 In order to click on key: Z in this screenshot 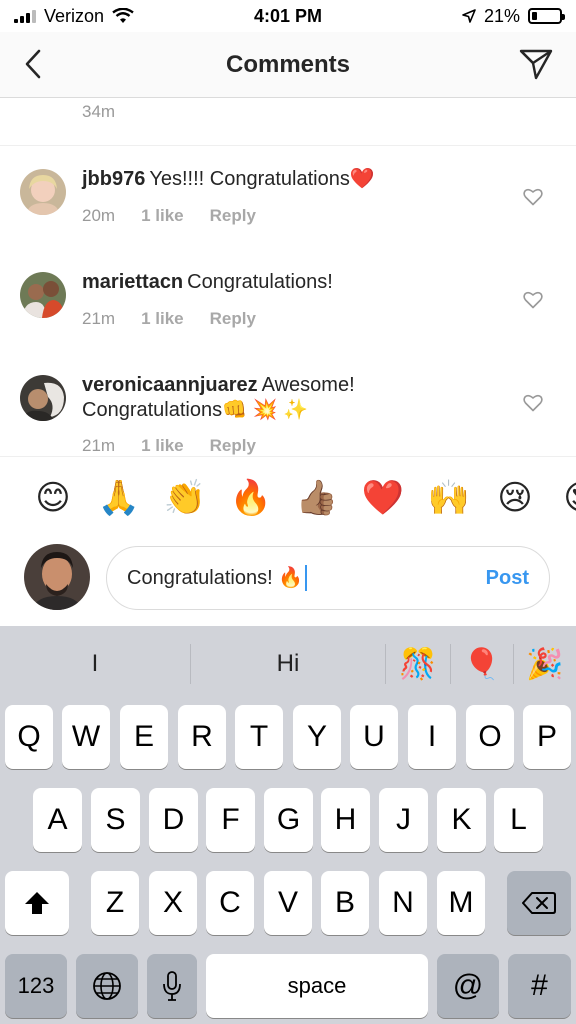, I will do `click(115, 903)`.